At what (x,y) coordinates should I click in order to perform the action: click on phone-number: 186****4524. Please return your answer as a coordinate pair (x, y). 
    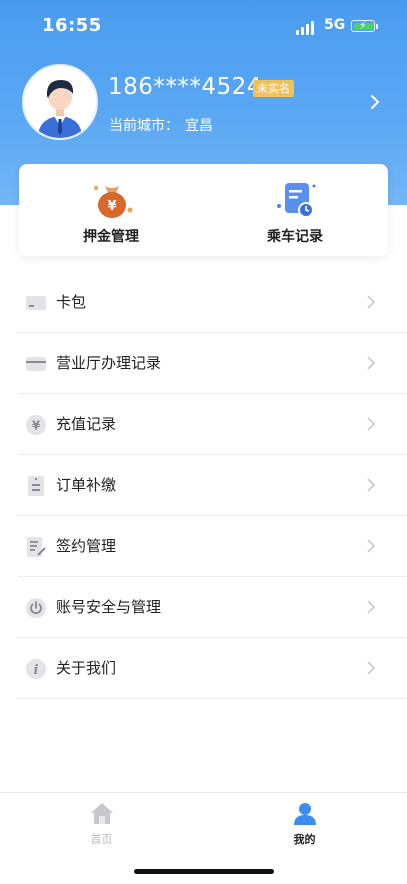
    Looking at the image, I should click on (185, 87).